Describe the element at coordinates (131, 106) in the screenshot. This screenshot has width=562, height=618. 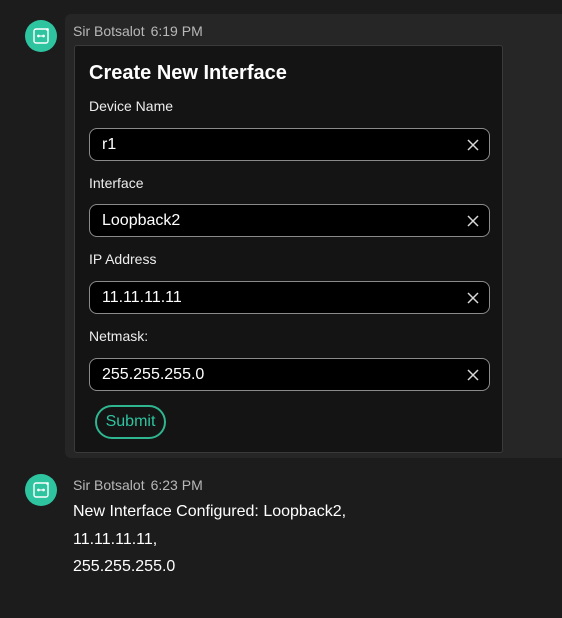
I see `device-name-label: Device Name` at that location.